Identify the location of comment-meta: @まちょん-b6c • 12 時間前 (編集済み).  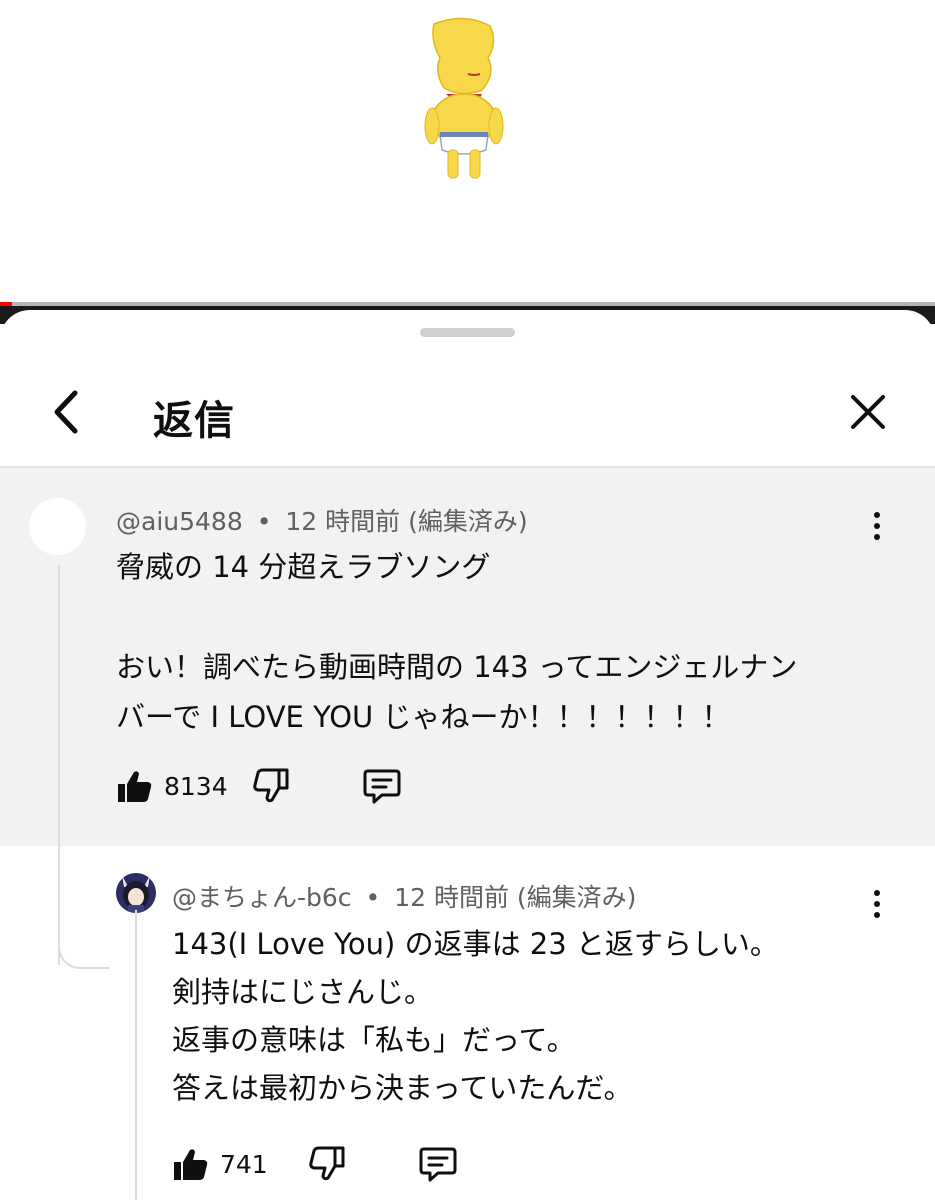
(404, 896).